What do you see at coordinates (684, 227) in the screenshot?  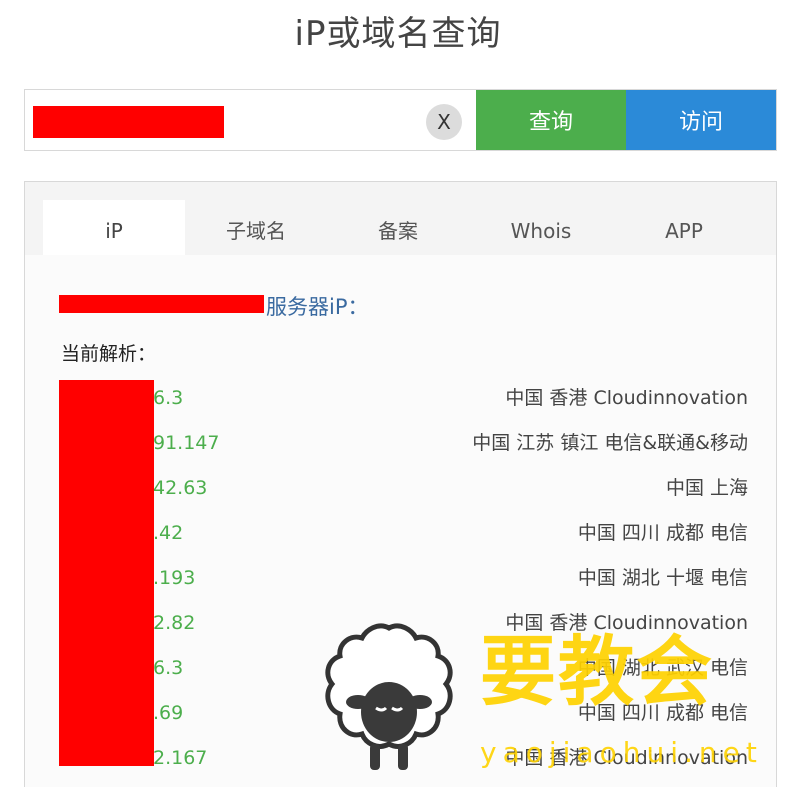 I see `tab-app: APP` at bounding box center [684, 227].